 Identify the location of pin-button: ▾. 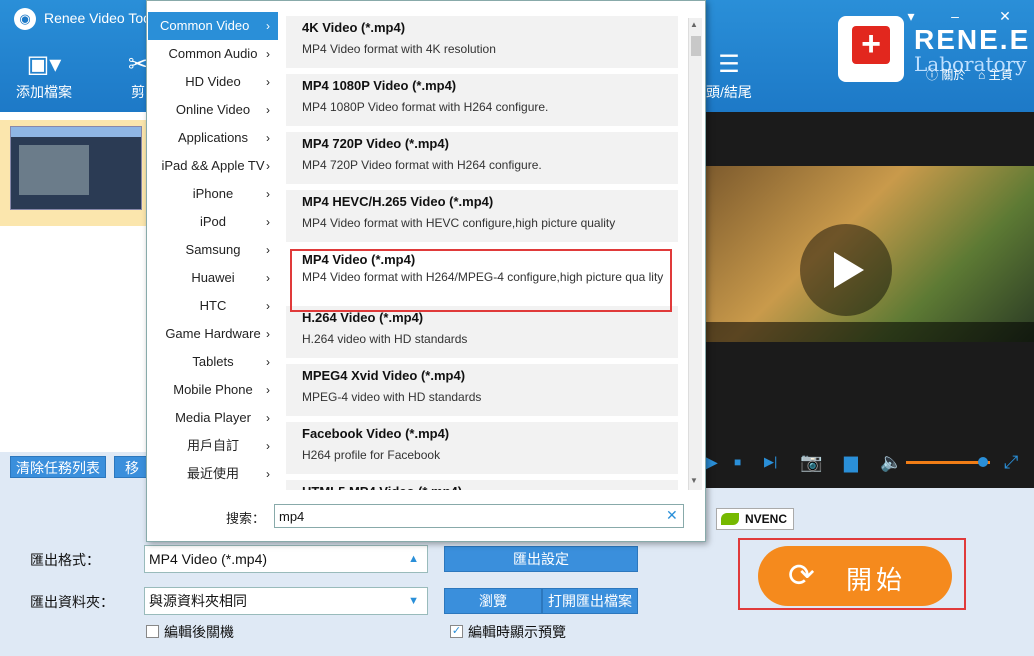
(911, 16).